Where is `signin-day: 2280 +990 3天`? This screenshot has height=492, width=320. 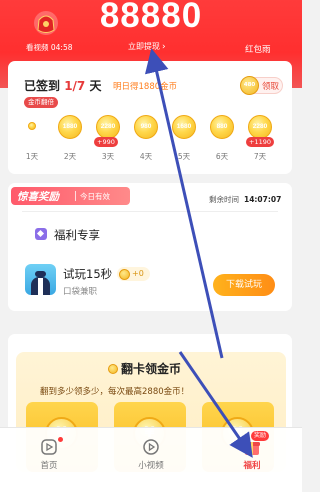
signin-day: 2280 +990 3天 is located at coordinates (107, 141).